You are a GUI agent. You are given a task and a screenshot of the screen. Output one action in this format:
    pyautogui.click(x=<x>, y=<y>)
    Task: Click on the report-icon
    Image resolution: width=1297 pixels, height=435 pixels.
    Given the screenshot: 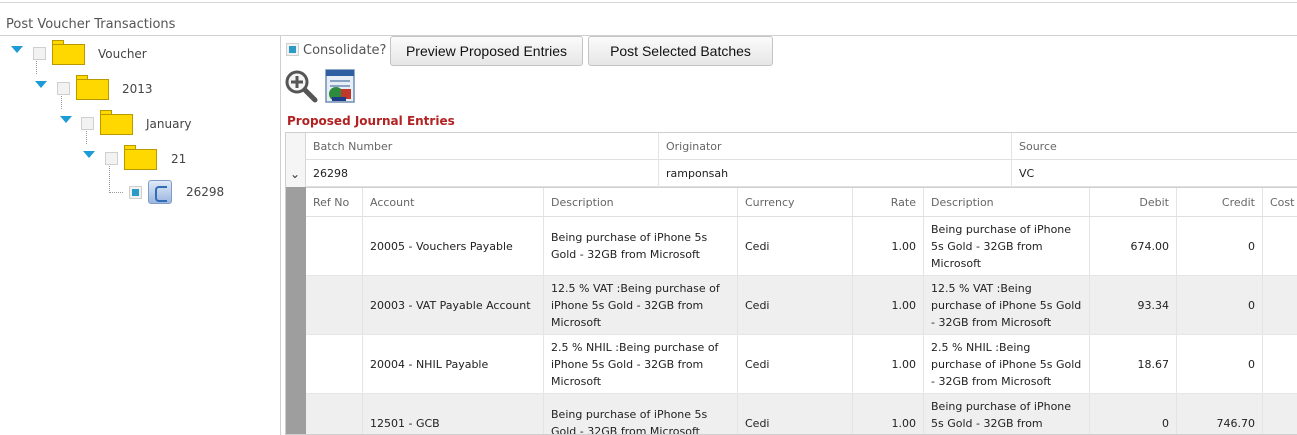 What is the action you would take?
    pyautogui.click(x=340, y=86)
    